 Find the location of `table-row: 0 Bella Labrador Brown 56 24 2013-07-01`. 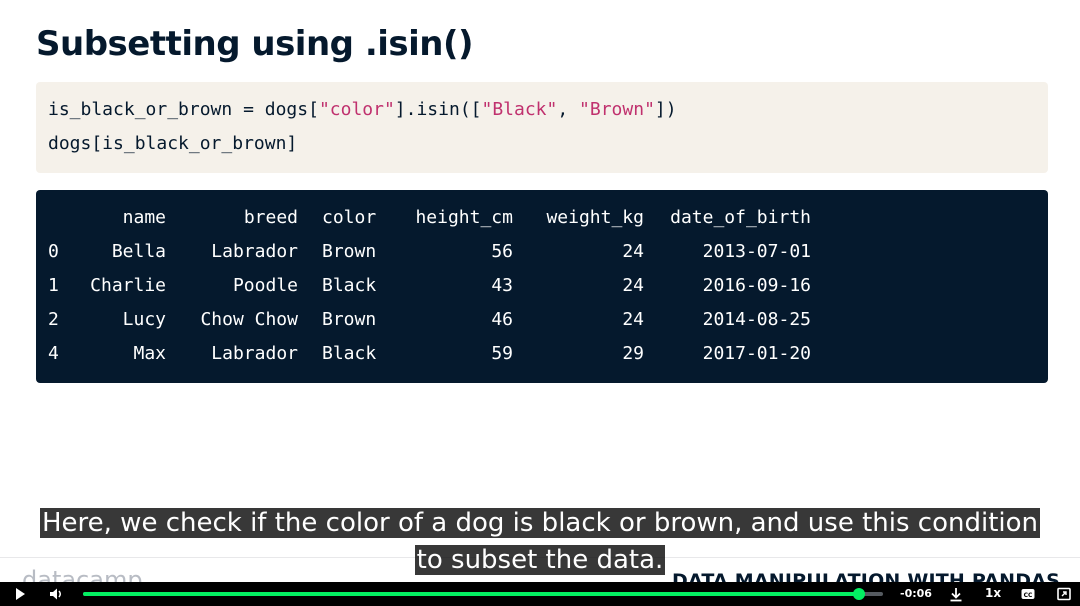

table-row: 0 Bella Labrador Brown 56 24 2013-07-01 is located at coordinates (542, 252).